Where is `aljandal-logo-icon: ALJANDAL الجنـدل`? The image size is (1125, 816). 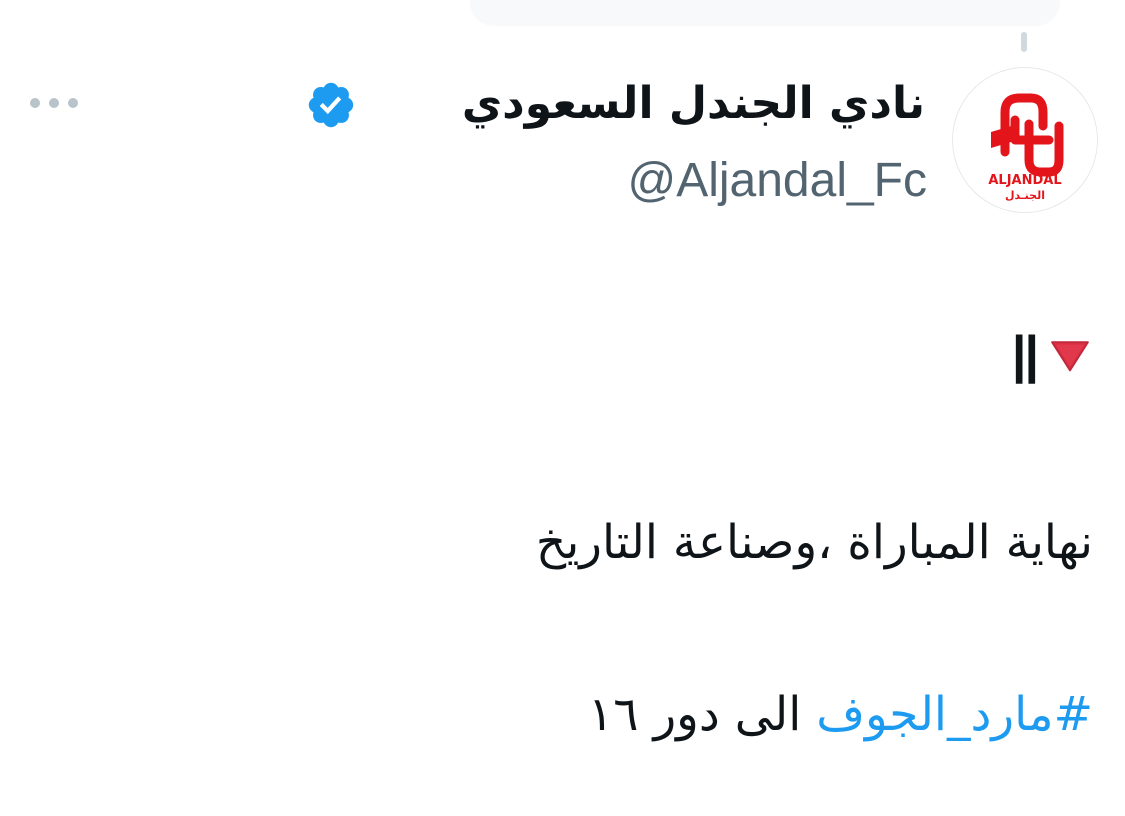
aljandal-logo-icon: ALJANDAL الجنـدل is located at coordinates (1026, 147).